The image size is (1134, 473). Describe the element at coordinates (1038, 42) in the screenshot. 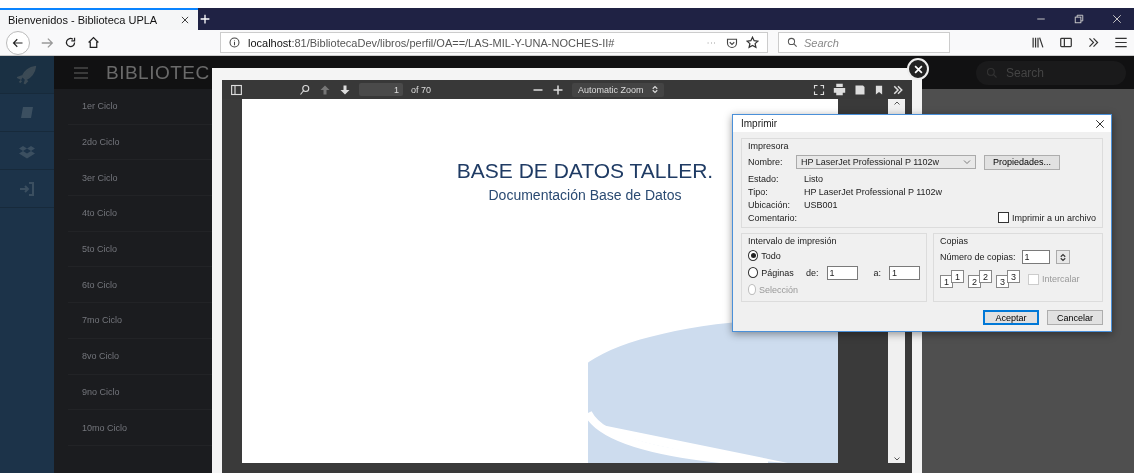

I see `library-icon` at that location.